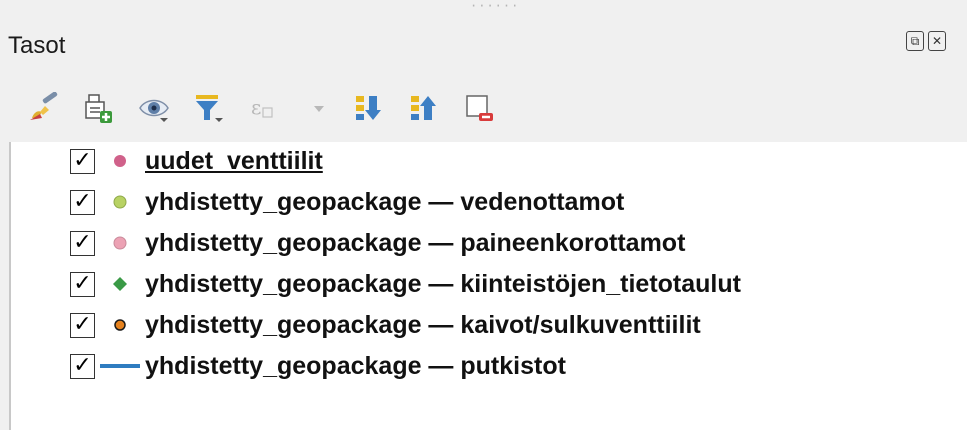 The height and width of the screenshot is (430, 967). What do you see at coordinates (355, 365) in the screenshot?
I see `layer-name: yhdistetty_geopackage — putkistot` at bounding box center [355, 365].